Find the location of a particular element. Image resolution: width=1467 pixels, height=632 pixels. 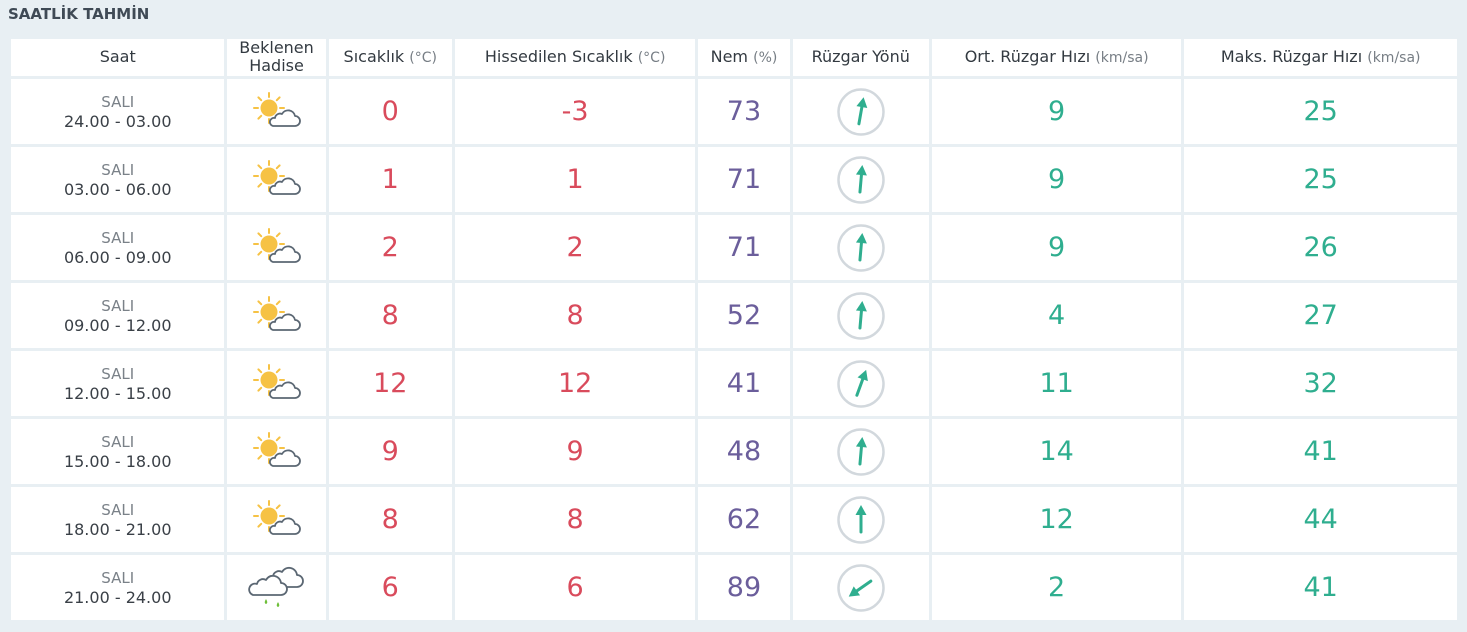

feels-like-value: -3 is located at coordinates (575, 111).